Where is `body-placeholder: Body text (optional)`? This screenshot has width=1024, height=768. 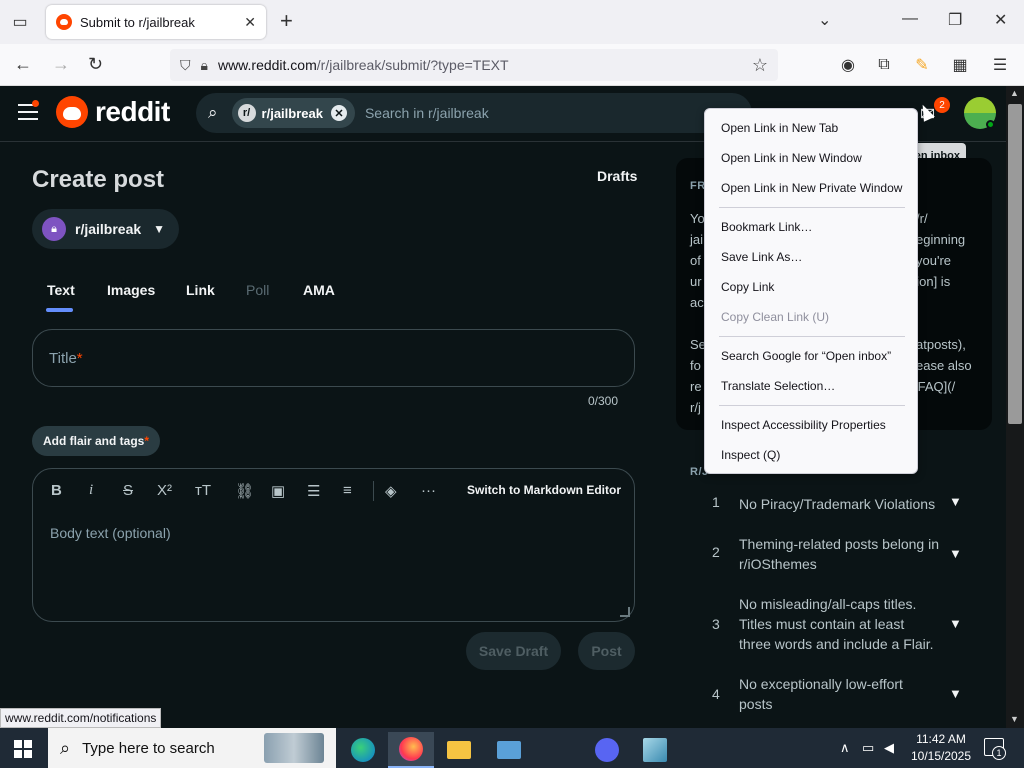
body-placeholder: Body text (optional) is located at coordinates (110, 533).